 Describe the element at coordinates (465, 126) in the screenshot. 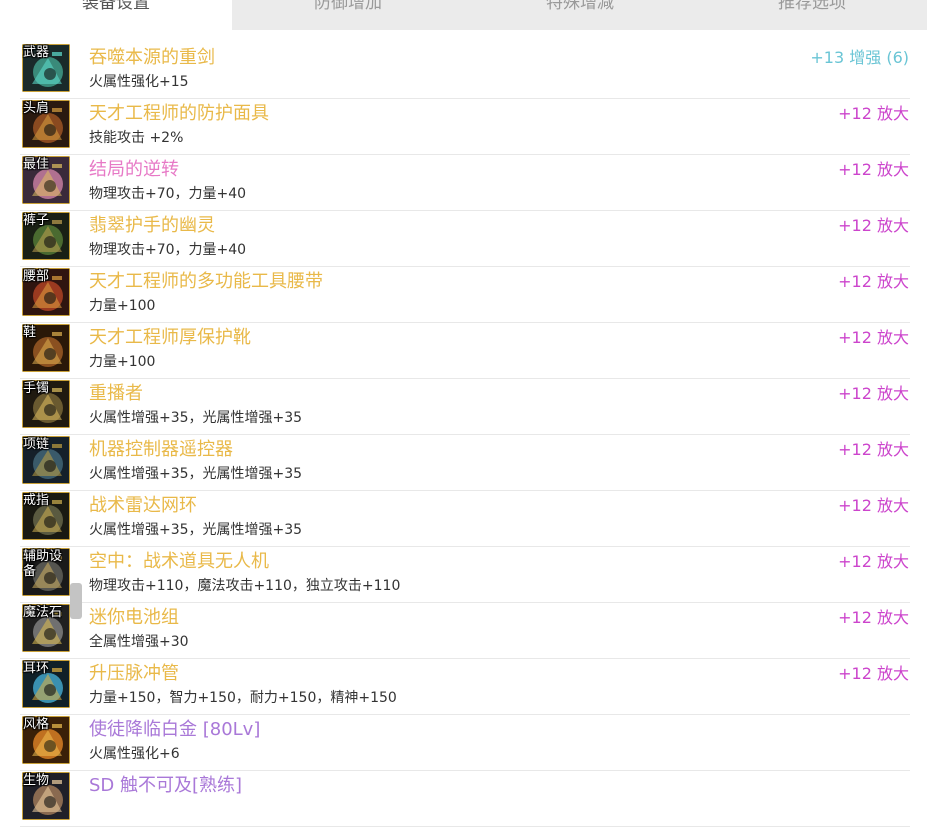

I see `equipment-row: 头肩 天才工程师的防护面具技能攻击 +2% +12 放大` at that location.